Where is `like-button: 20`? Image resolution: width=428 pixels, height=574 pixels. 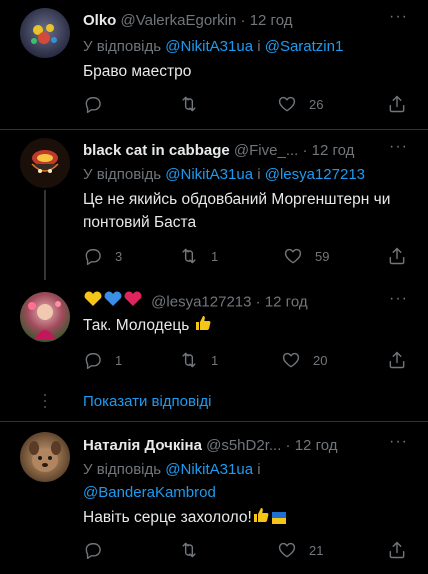
like-button: 20 is located at coordinates (304, 360).